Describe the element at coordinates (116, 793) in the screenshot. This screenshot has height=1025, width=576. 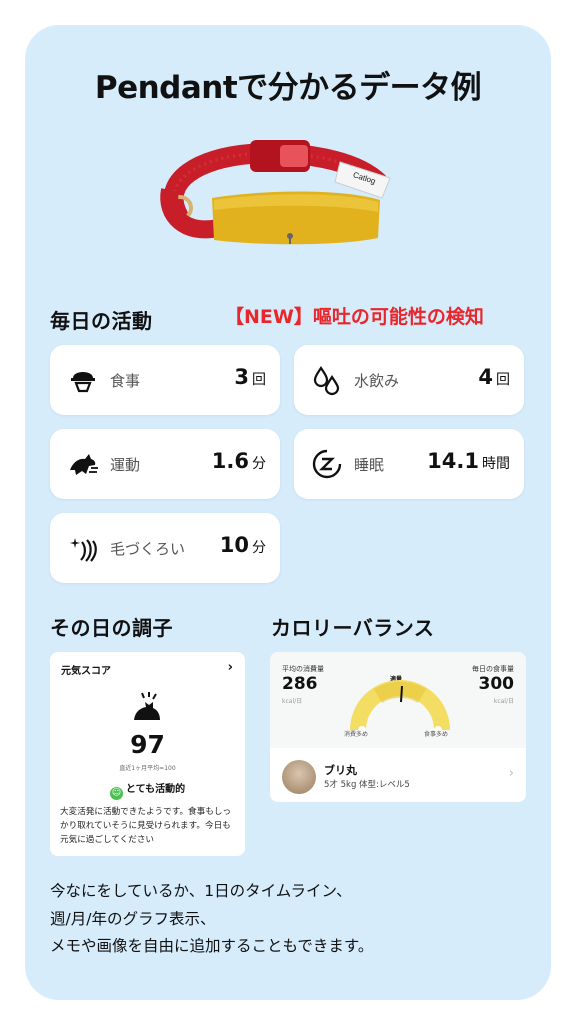
I see `smile-icon: ☺` at that location.